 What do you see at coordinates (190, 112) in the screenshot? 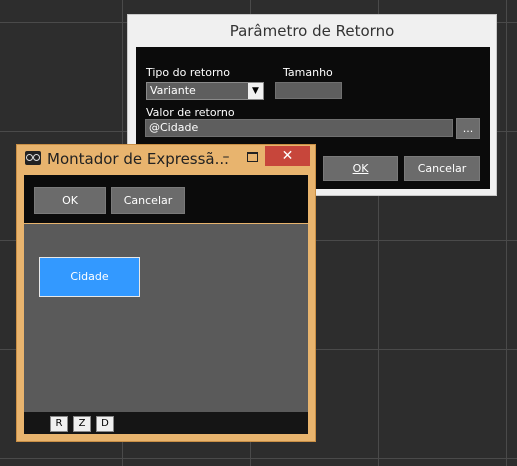
I see `valor-retorno-label: Valor de retorno` at bounding box center [190, 112].